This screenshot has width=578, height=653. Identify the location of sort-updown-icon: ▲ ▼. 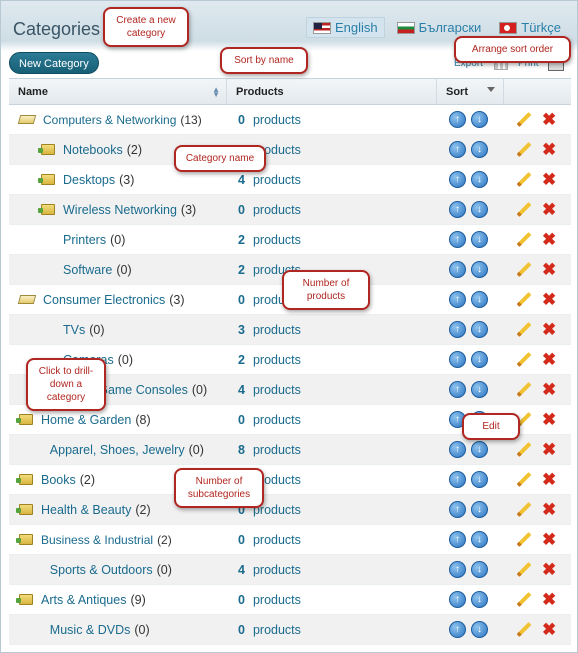
(216, 92).